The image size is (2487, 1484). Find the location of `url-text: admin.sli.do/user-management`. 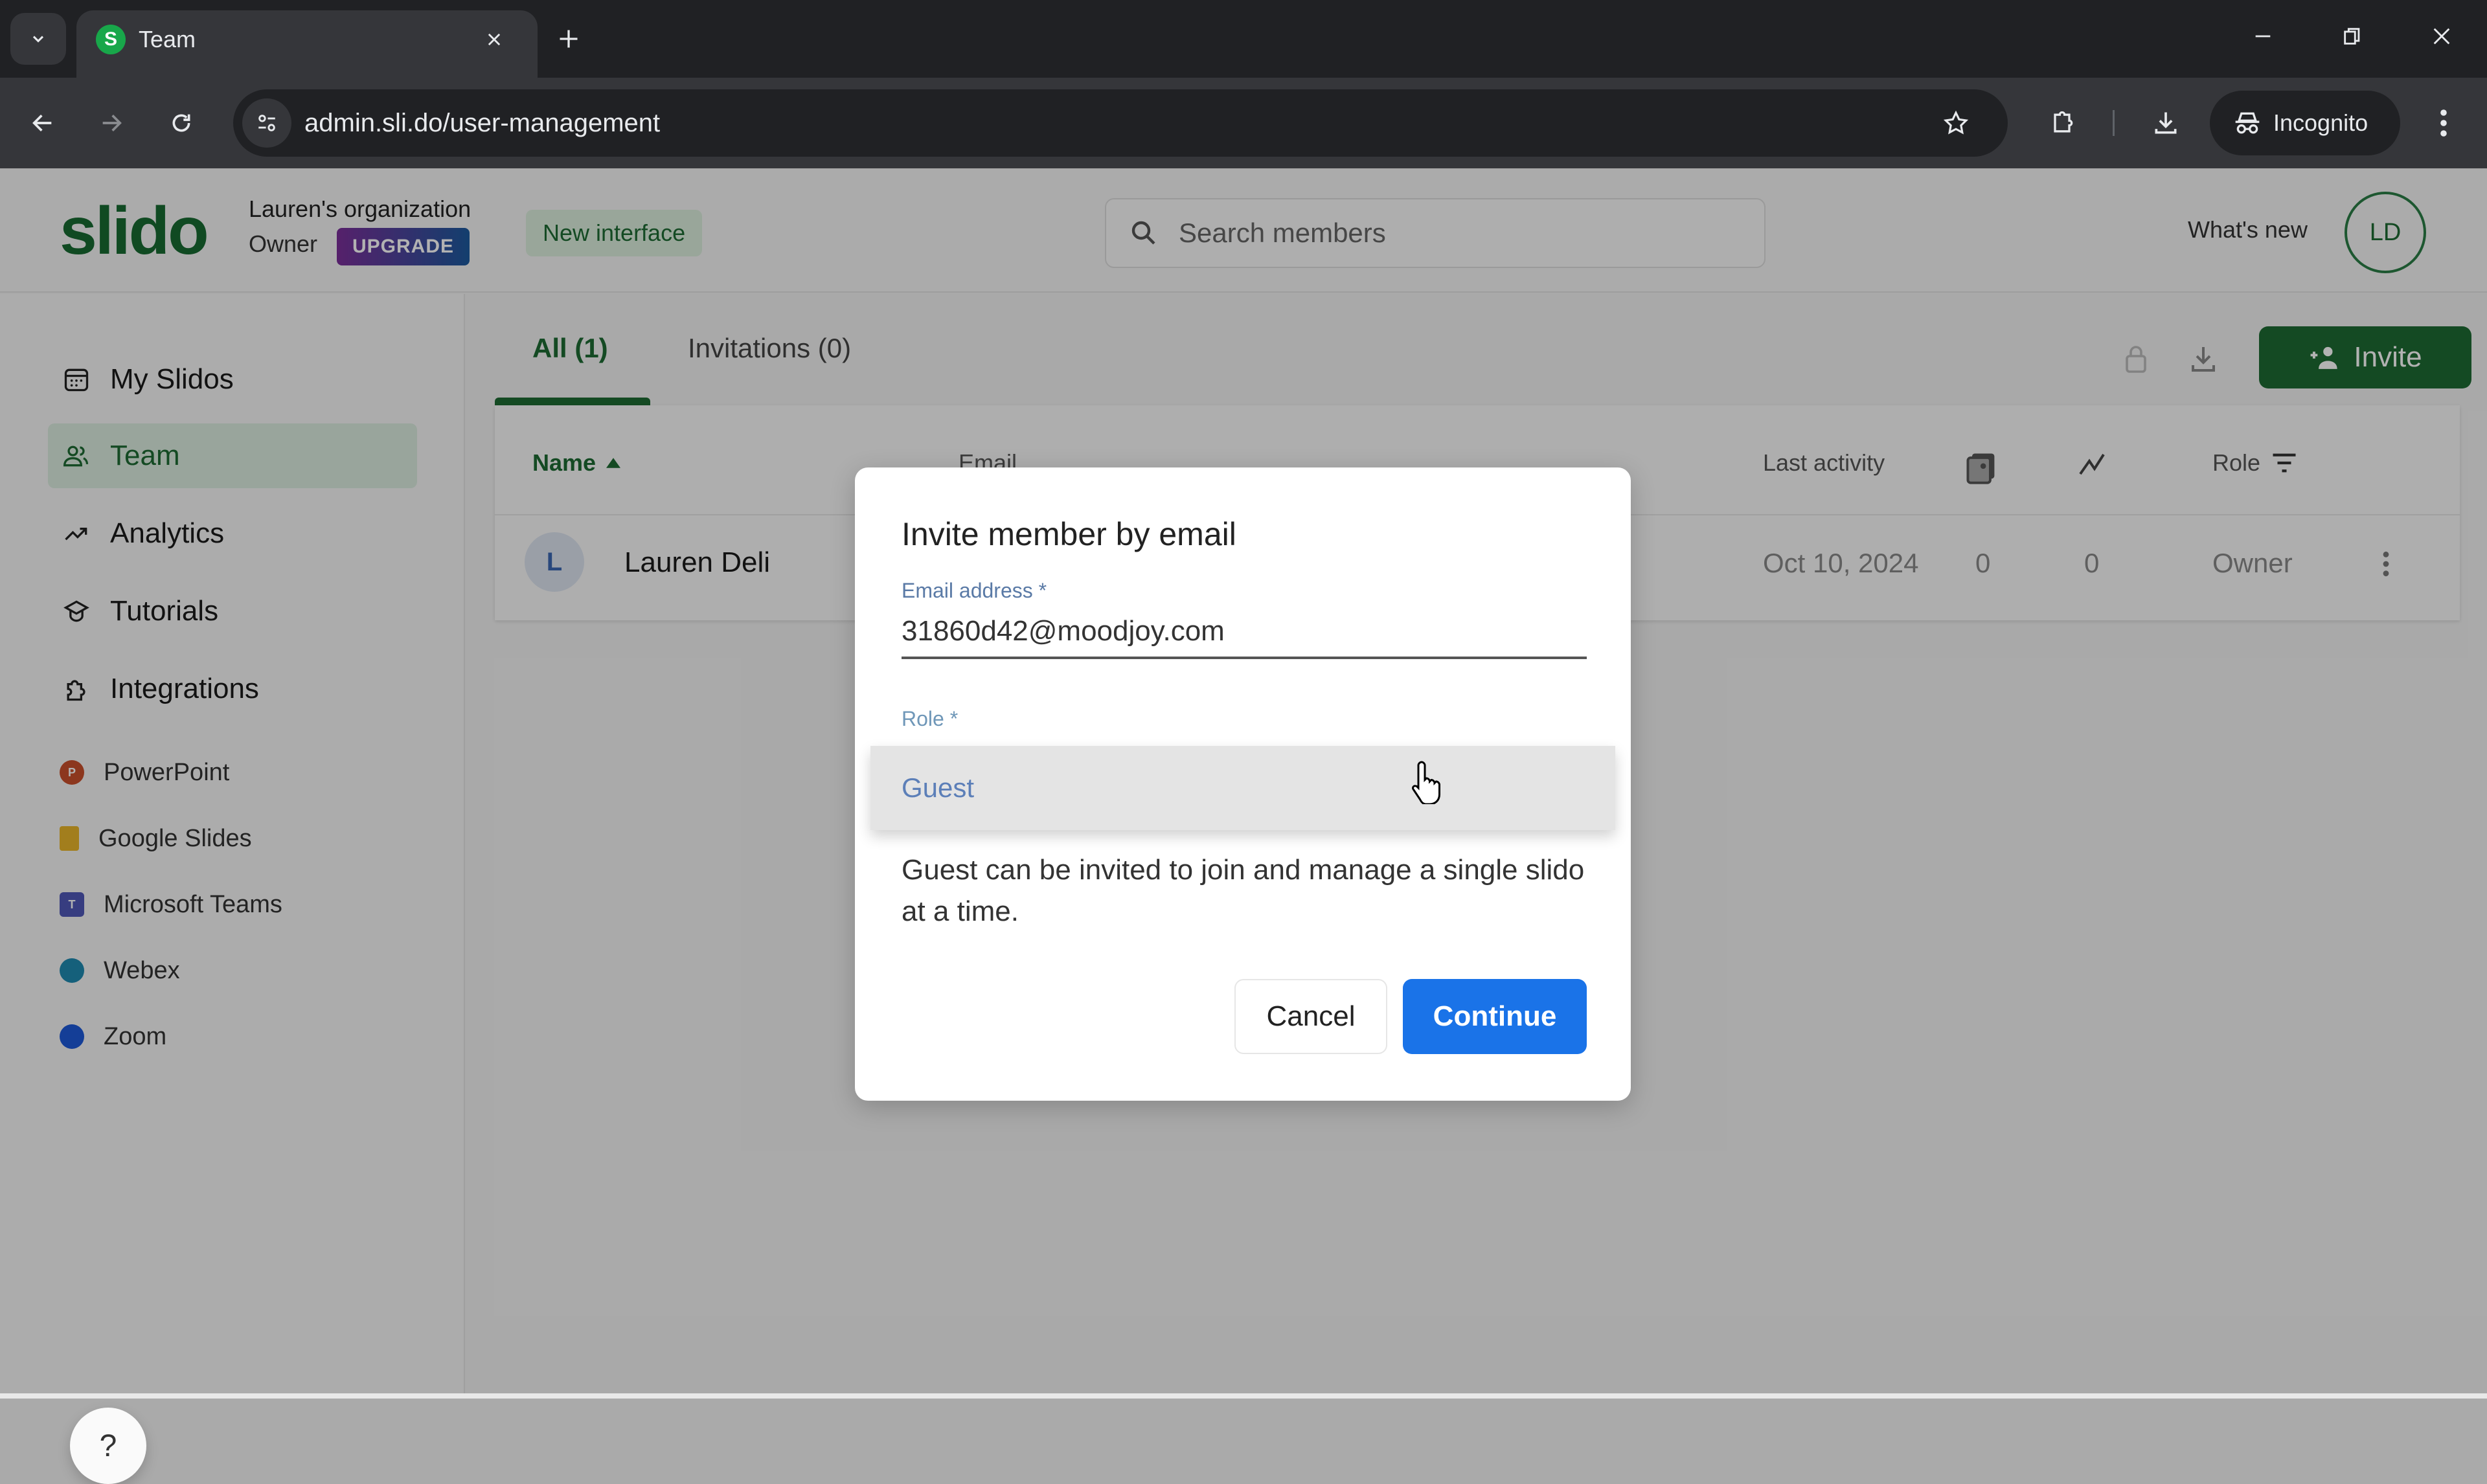

url-text: admin.sli.do/user-management is located at coordinates (482, 123).